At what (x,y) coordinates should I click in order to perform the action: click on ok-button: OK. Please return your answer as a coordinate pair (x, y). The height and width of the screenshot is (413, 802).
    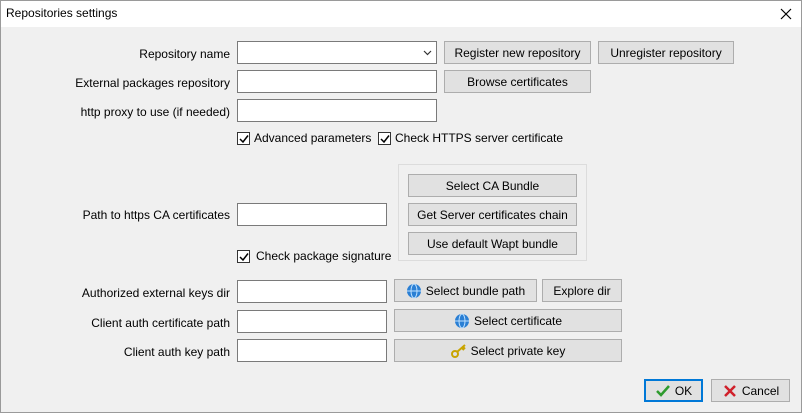
    Looking at the image, I should click on (673, 390).